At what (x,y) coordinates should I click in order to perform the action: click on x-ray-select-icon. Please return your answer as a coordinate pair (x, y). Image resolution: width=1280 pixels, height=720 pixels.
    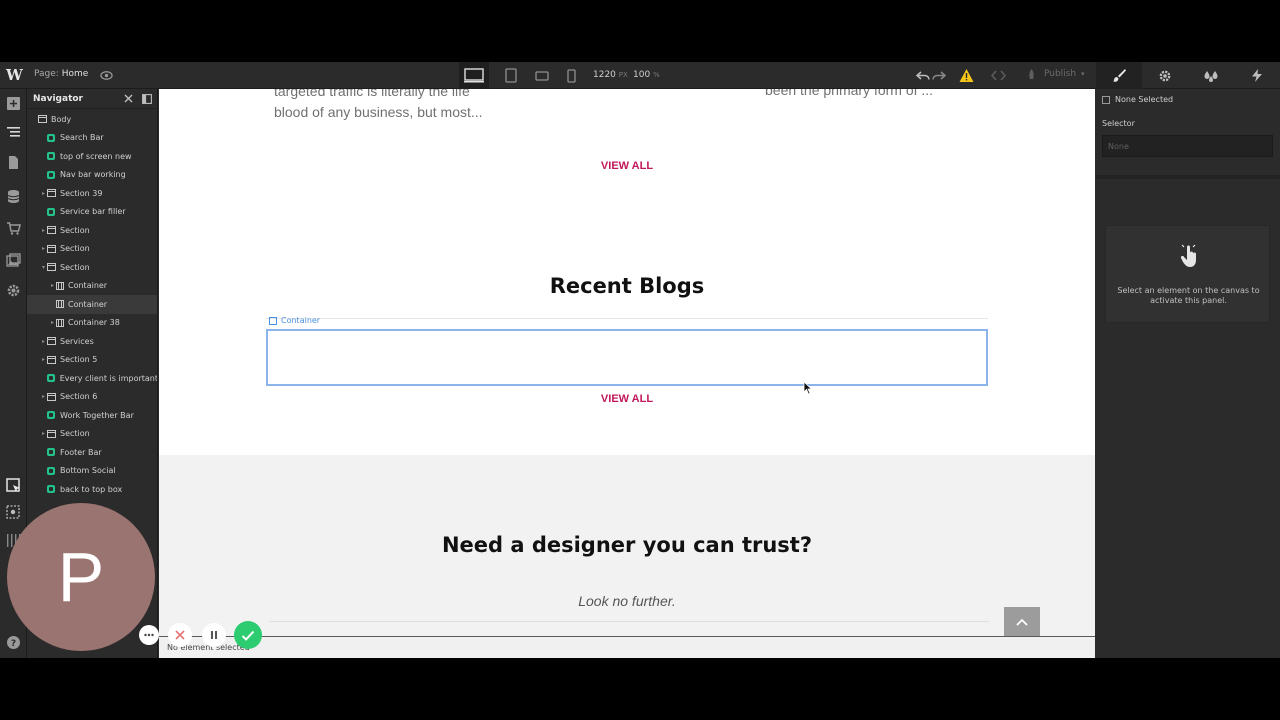
    Looking at the image, I should click on (13, 512).